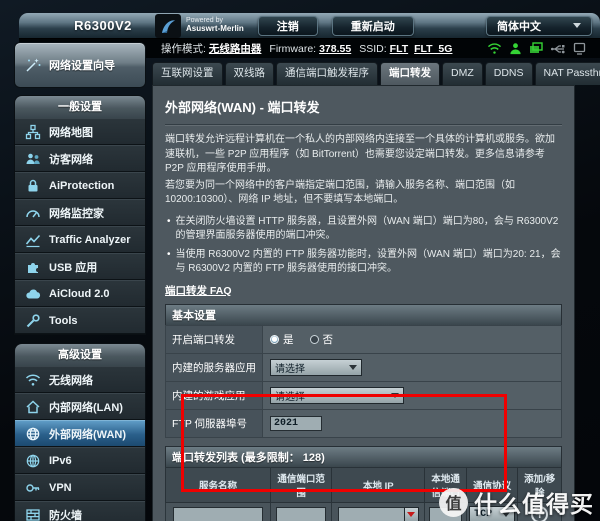 The width and height of the screenshot is (600, 521). Describe the element at coordinates (73, 267) in the screenshot. I see `sidebar-item-label: USB 应用` at that location.